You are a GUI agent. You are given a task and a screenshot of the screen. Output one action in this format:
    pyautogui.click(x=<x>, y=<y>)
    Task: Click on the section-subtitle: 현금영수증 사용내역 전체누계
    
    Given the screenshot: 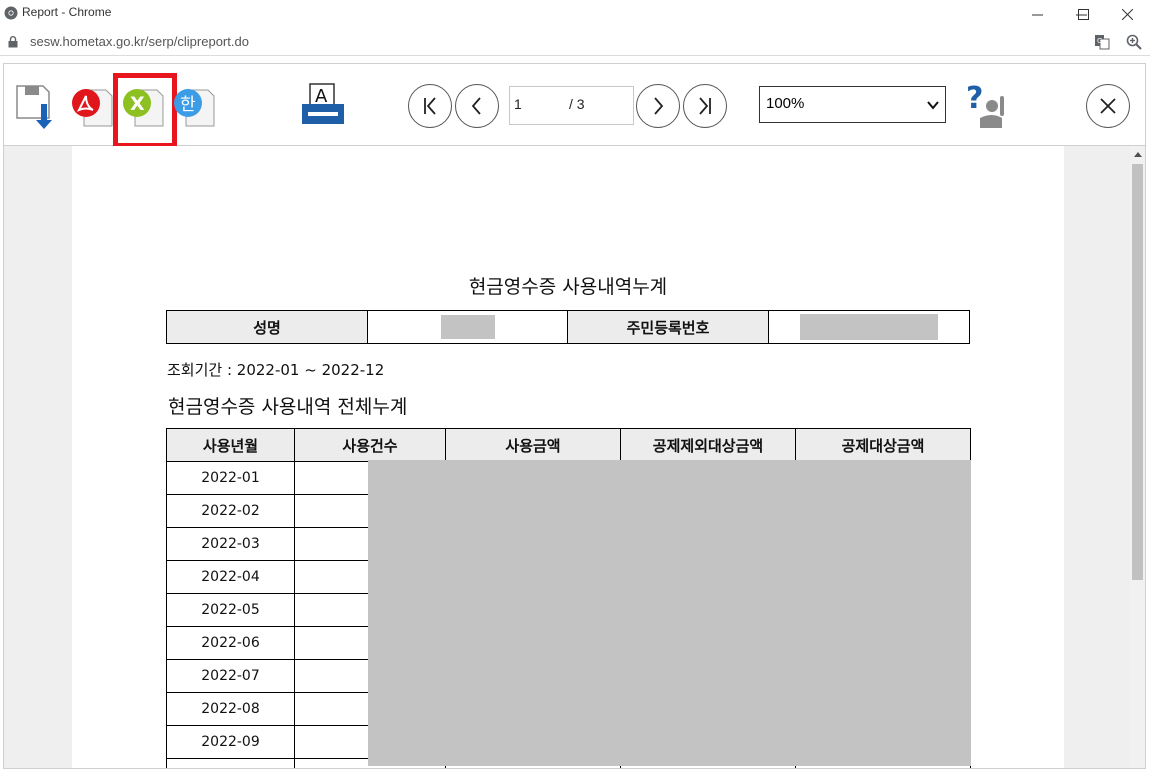 What is the action you would take?
    pyautogui.click(x=288, y=407)
    